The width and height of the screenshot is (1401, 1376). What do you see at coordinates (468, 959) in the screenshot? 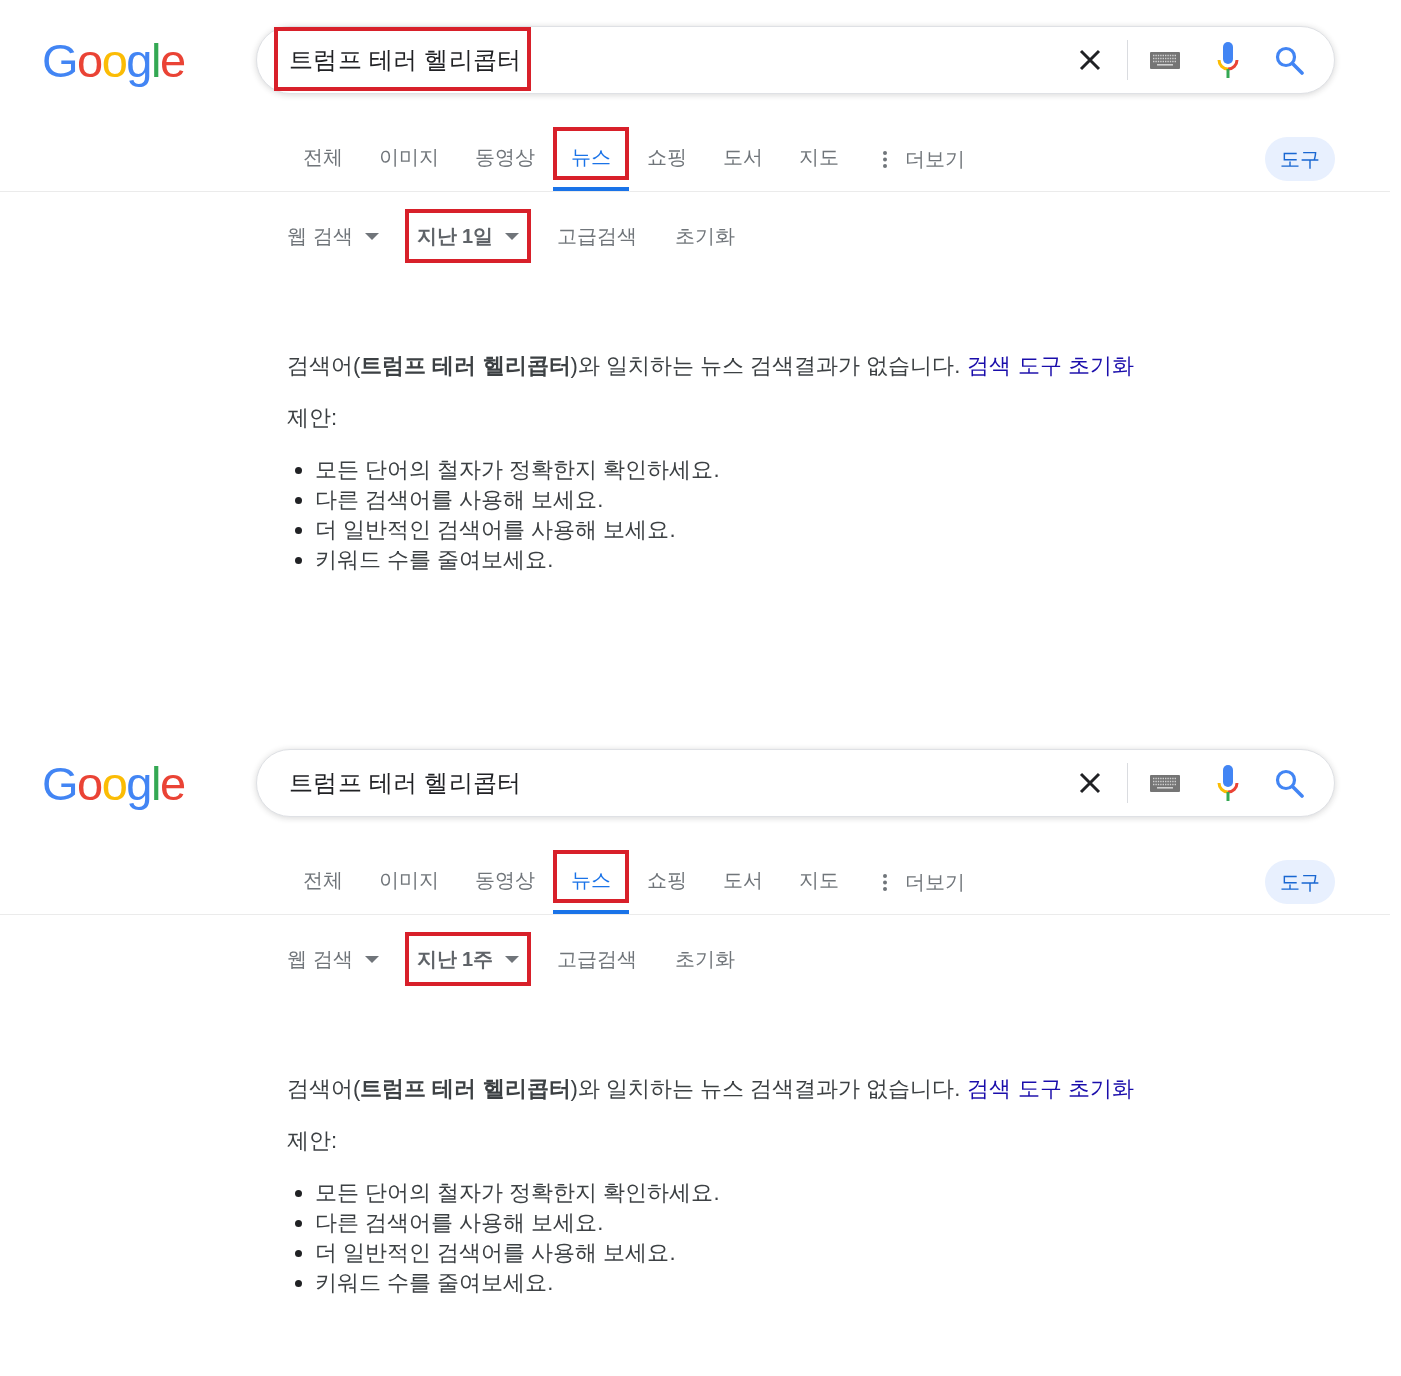
I see `filter-dropdown: 지난 1주` at bounding box center [468, 959].